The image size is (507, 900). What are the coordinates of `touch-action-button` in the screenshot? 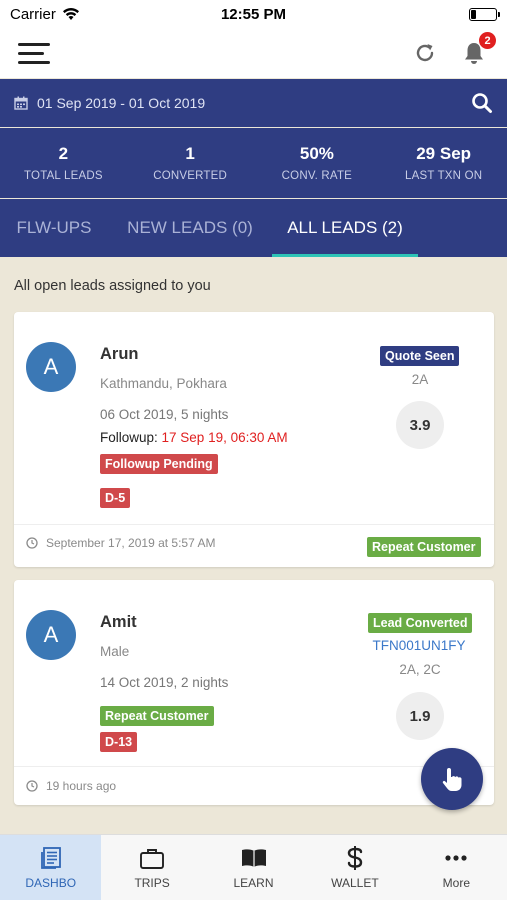 It's located at (452, 779).